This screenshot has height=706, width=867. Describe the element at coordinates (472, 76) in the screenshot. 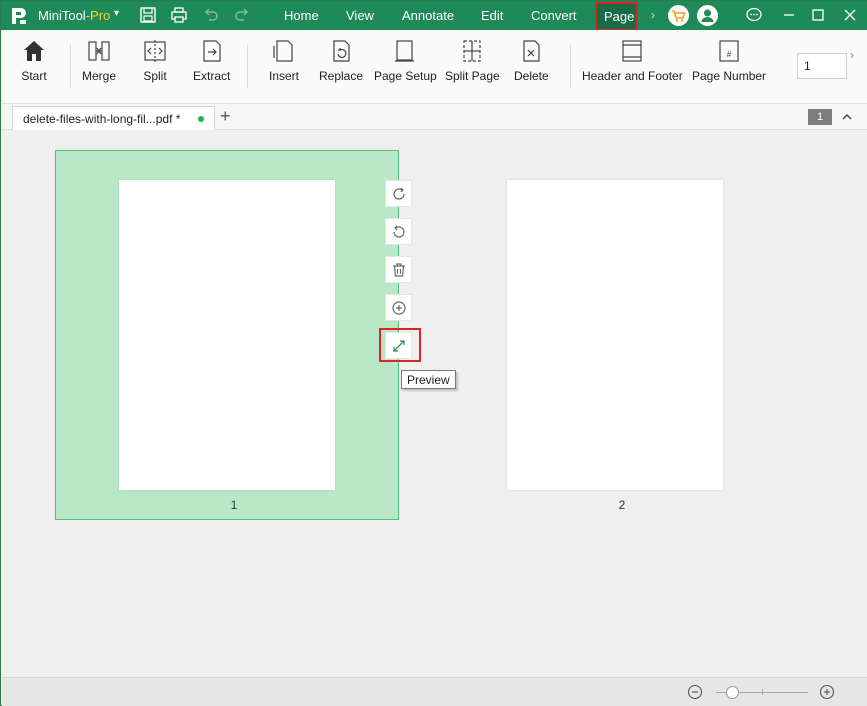

I see `split-page-label: Split Page` at that location.